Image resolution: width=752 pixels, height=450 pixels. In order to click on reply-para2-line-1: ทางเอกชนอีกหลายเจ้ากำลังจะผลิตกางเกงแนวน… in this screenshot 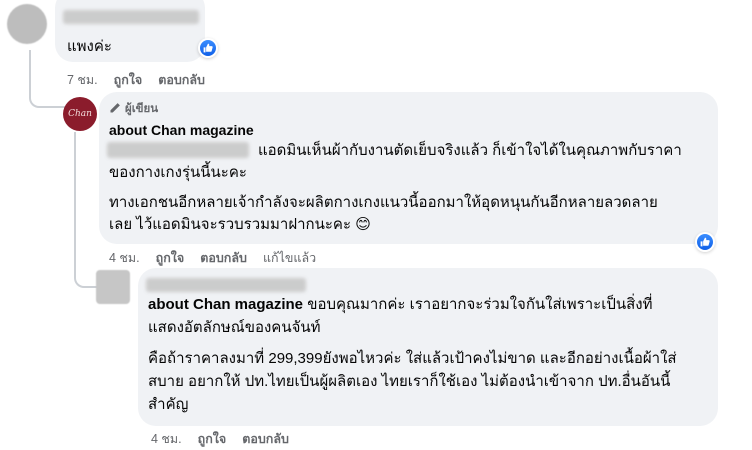, I will do `click(383, 202)`.